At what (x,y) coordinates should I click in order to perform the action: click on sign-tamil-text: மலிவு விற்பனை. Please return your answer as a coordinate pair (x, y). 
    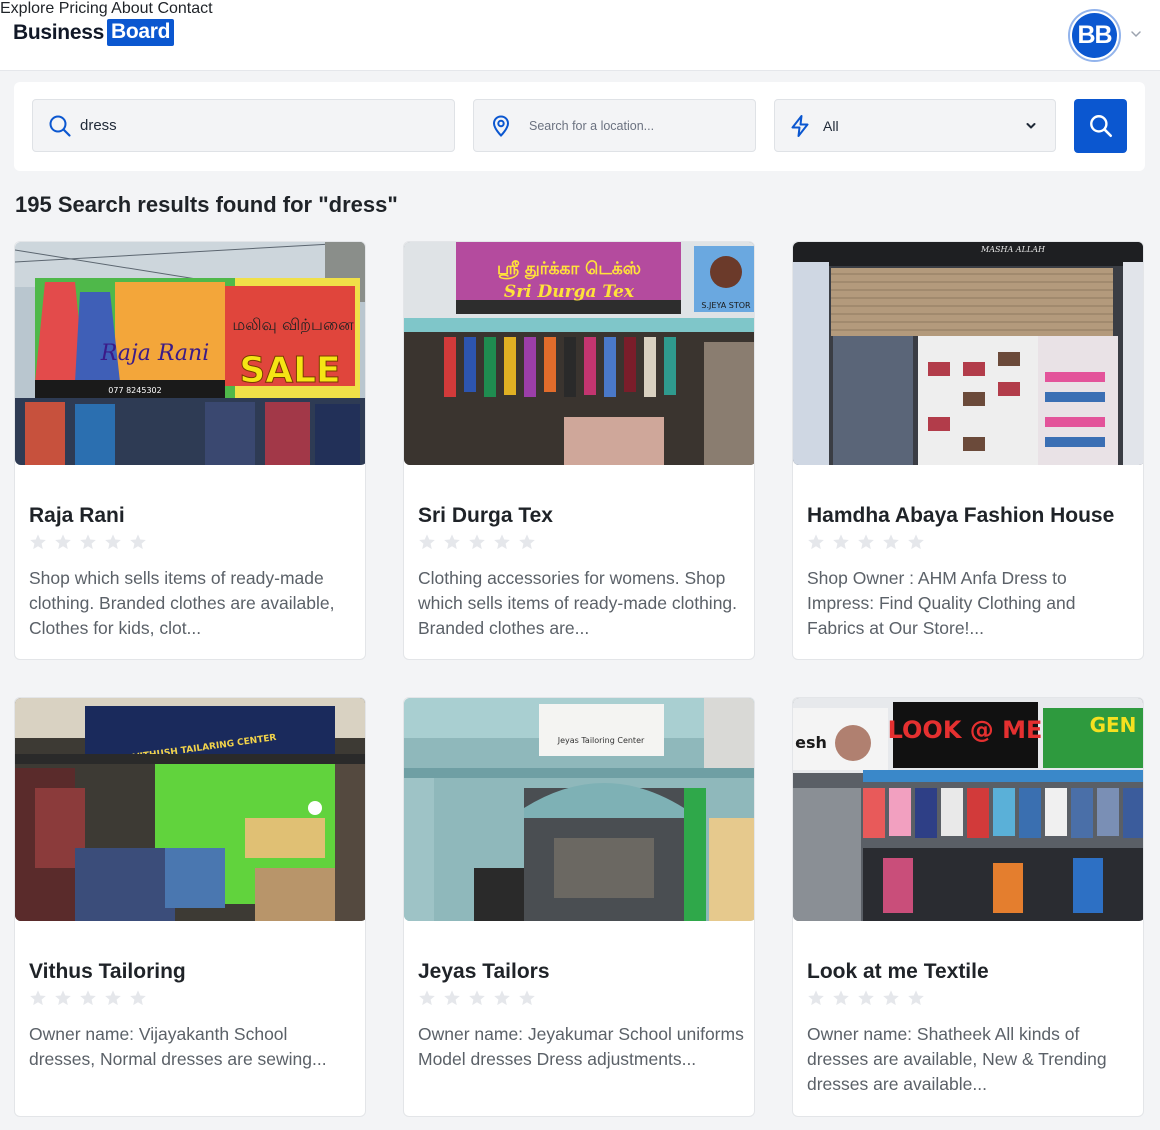
    Looking at the image, I should click on (293, 324).